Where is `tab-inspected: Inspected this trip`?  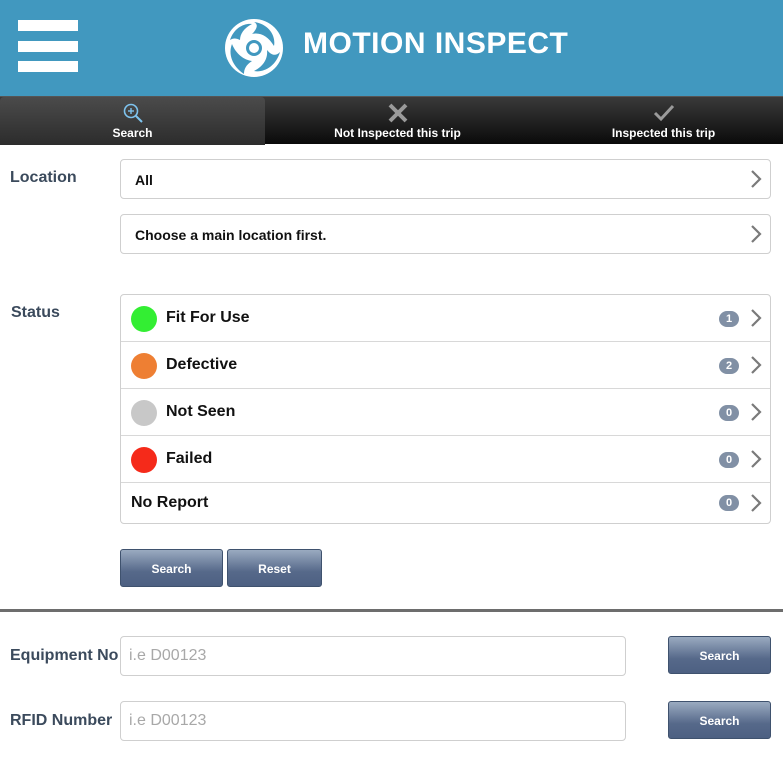
tab-inspected: Inspected this trip is located at coordinates (657, 121).